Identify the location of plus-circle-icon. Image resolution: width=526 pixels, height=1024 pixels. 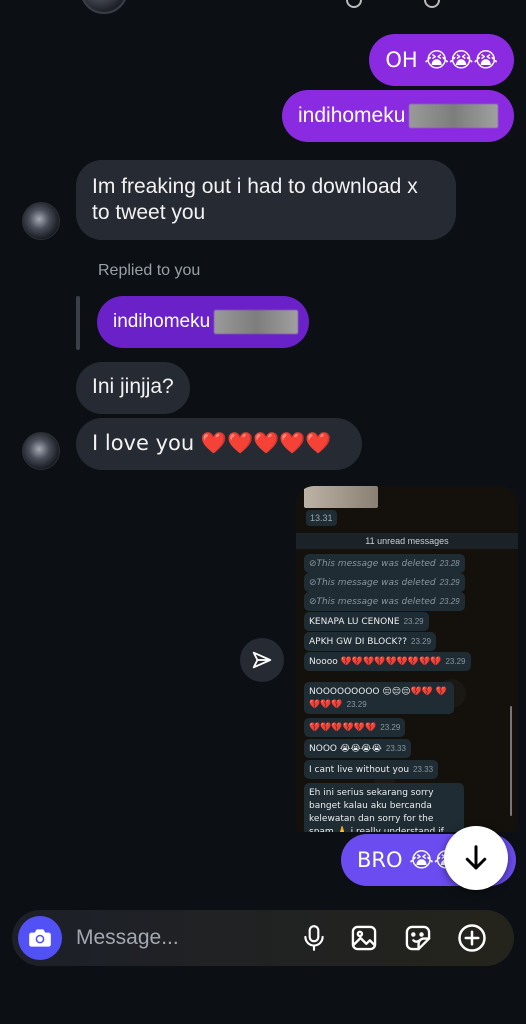
(472, 938).